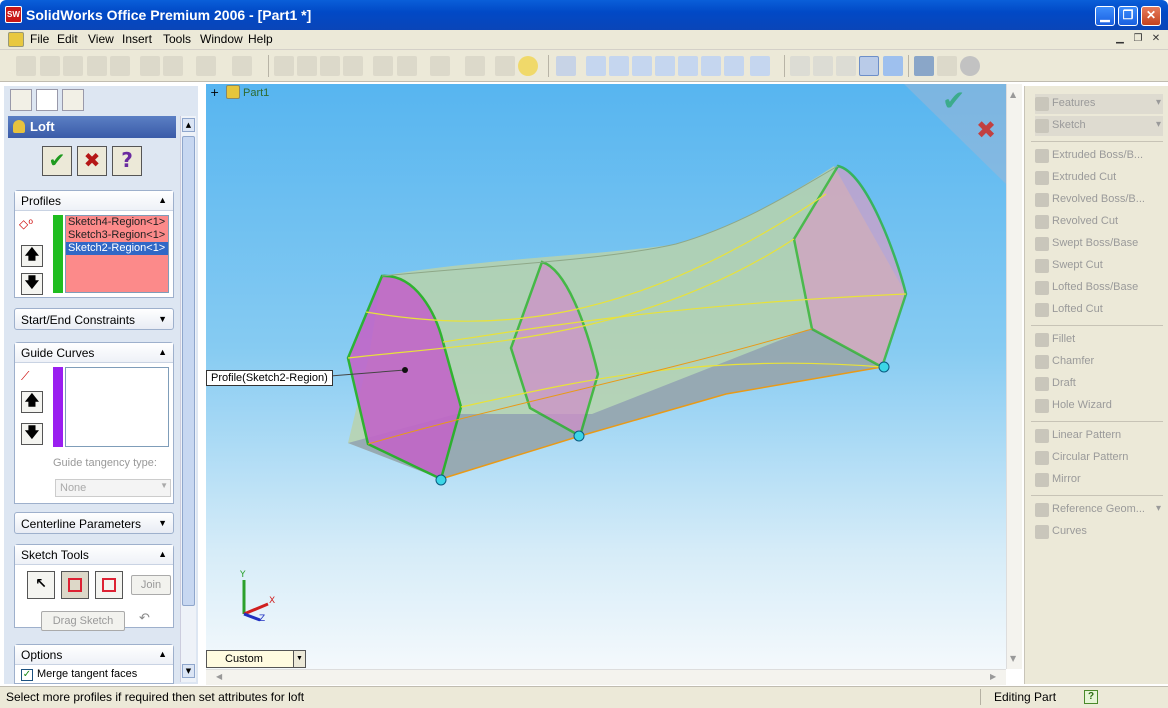 The height and width of the screenshot is (708, 1168). What do you see at coordinates (505, 66) in the screenshot?
I see `properties-icon` at bounding box center [505, 66].